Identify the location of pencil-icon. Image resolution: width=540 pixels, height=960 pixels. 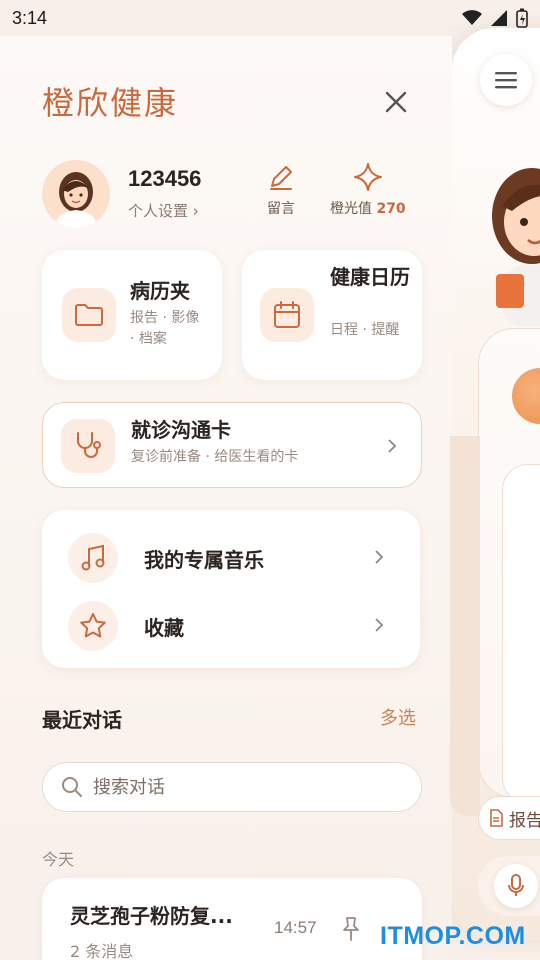
(281, 178).